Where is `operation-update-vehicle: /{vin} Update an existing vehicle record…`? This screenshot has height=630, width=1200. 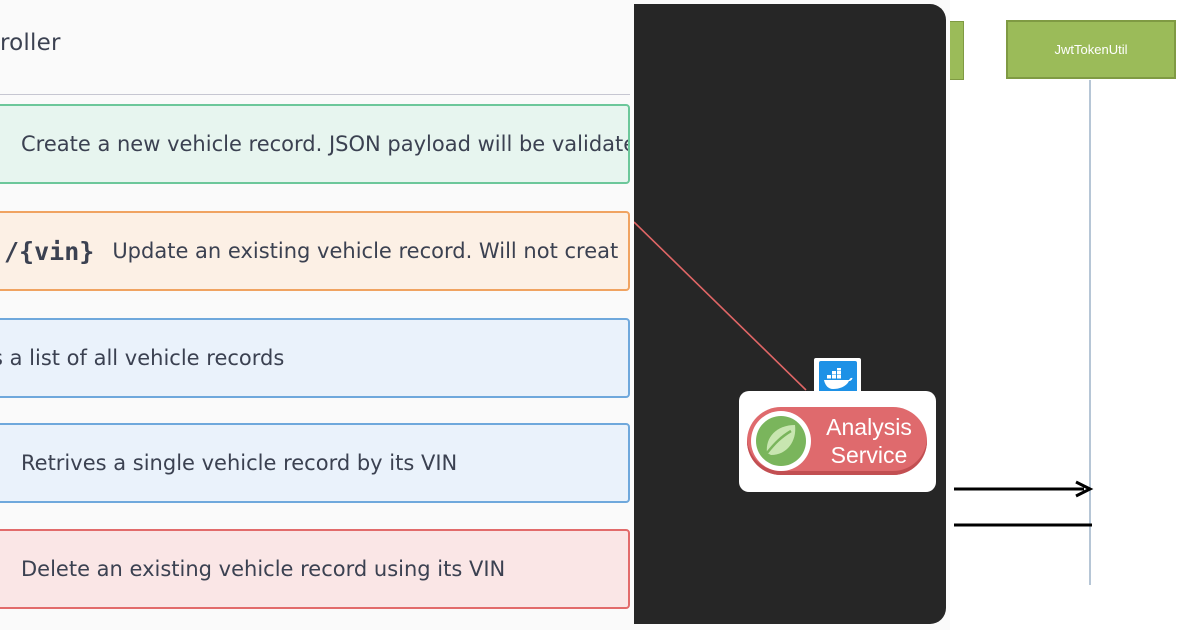
operation-update-vehicle: /{vin} Update an existing vehicle record… is located at coordinates (315, 251).